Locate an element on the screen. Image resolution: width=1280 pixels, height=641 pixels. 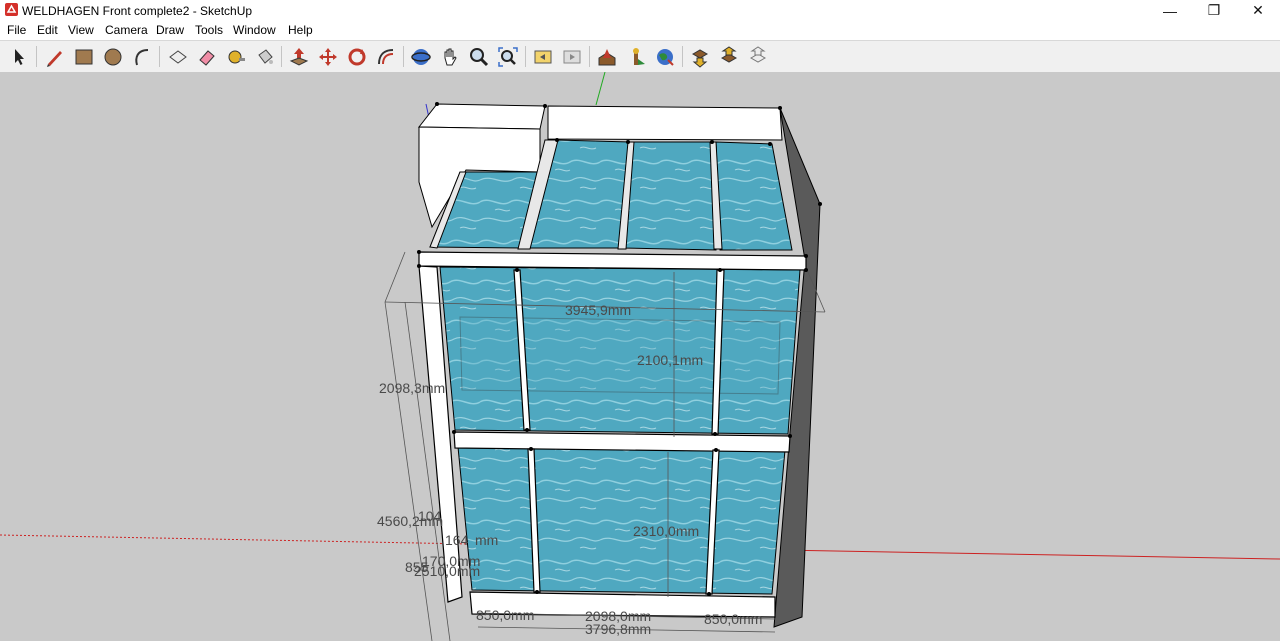
rotate-tool-button is located at coordinates (357, 56).